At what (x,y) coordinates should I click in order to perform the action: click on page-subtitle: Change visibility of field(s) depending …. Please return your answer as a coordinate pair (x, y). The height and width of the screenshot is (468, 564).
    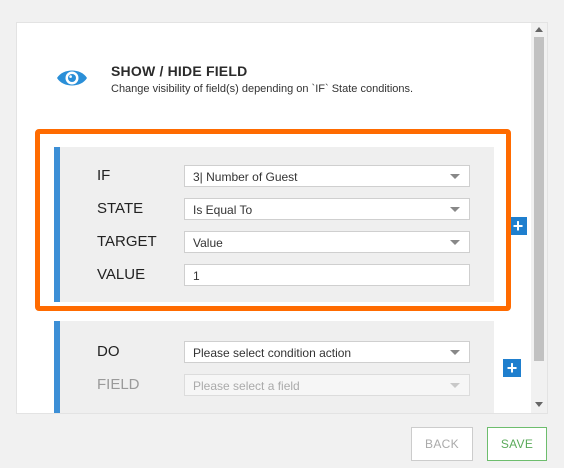
    Looking at the image, I should click on (262, 89).